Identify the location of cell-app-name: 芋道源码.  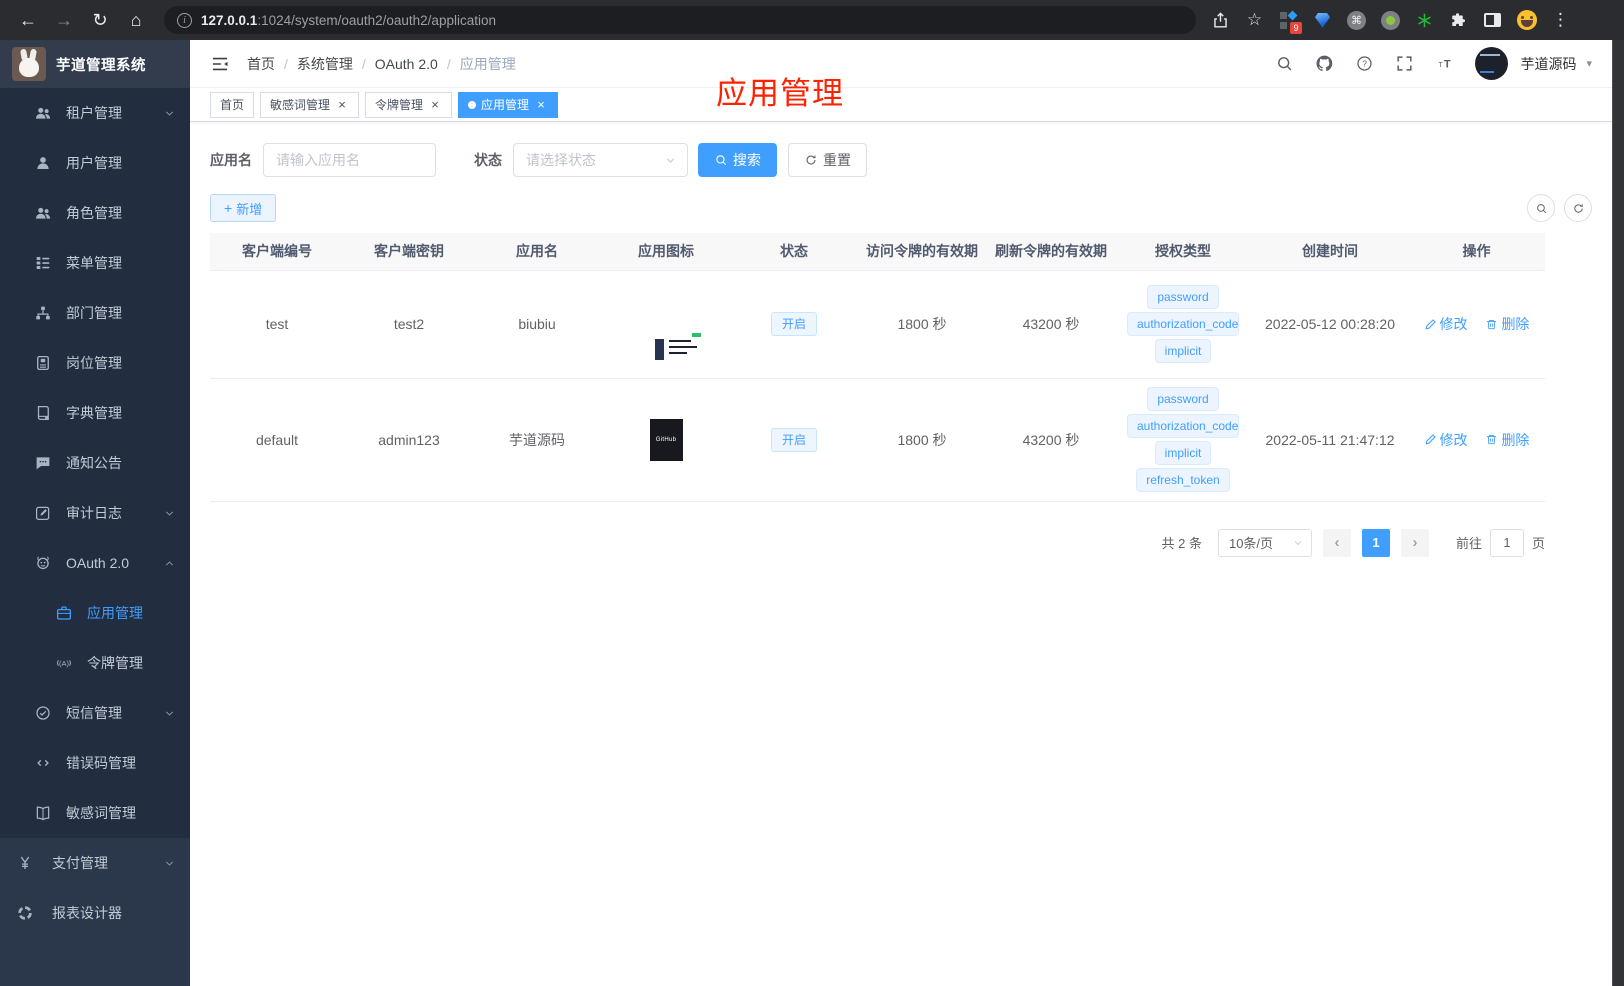
(537, 440).